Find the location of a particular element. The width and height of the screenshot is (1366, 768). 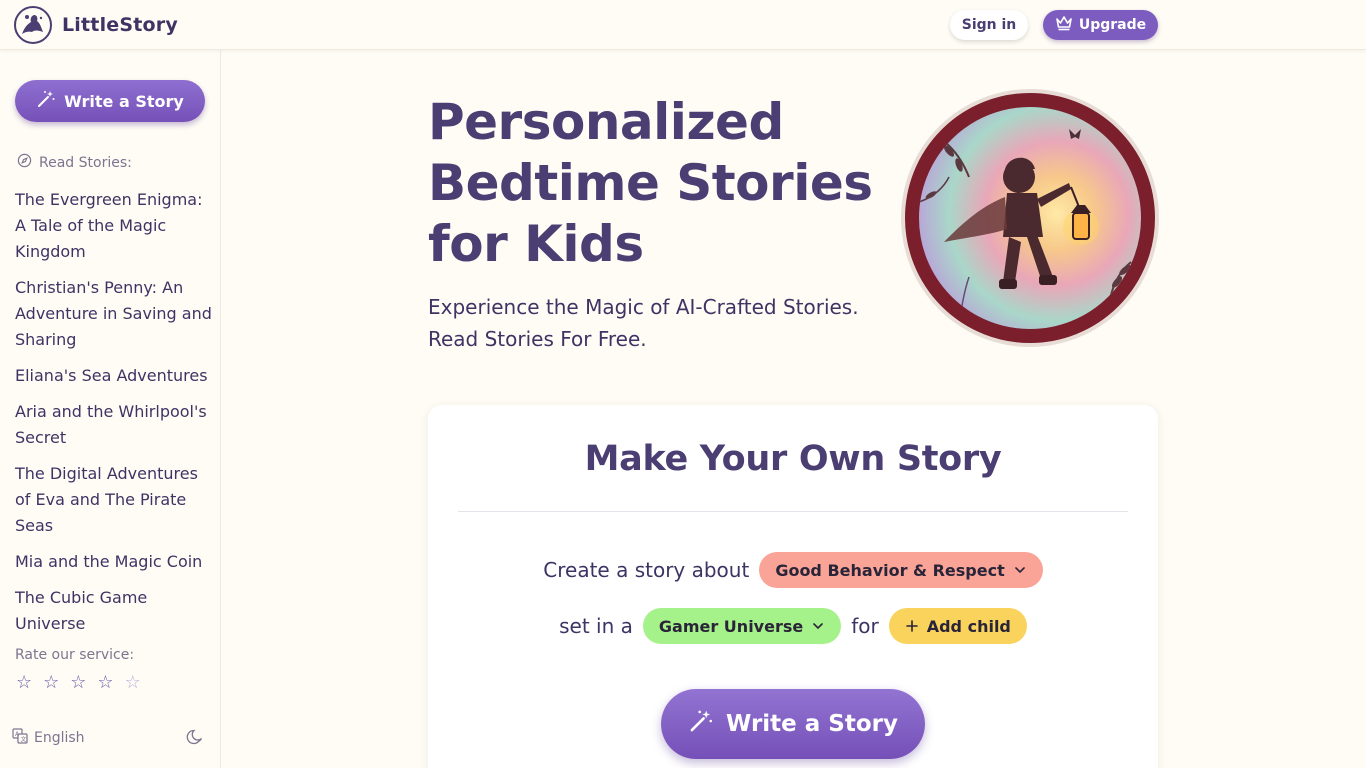

add-child-label: Add child is located at coordinates (968, 626).